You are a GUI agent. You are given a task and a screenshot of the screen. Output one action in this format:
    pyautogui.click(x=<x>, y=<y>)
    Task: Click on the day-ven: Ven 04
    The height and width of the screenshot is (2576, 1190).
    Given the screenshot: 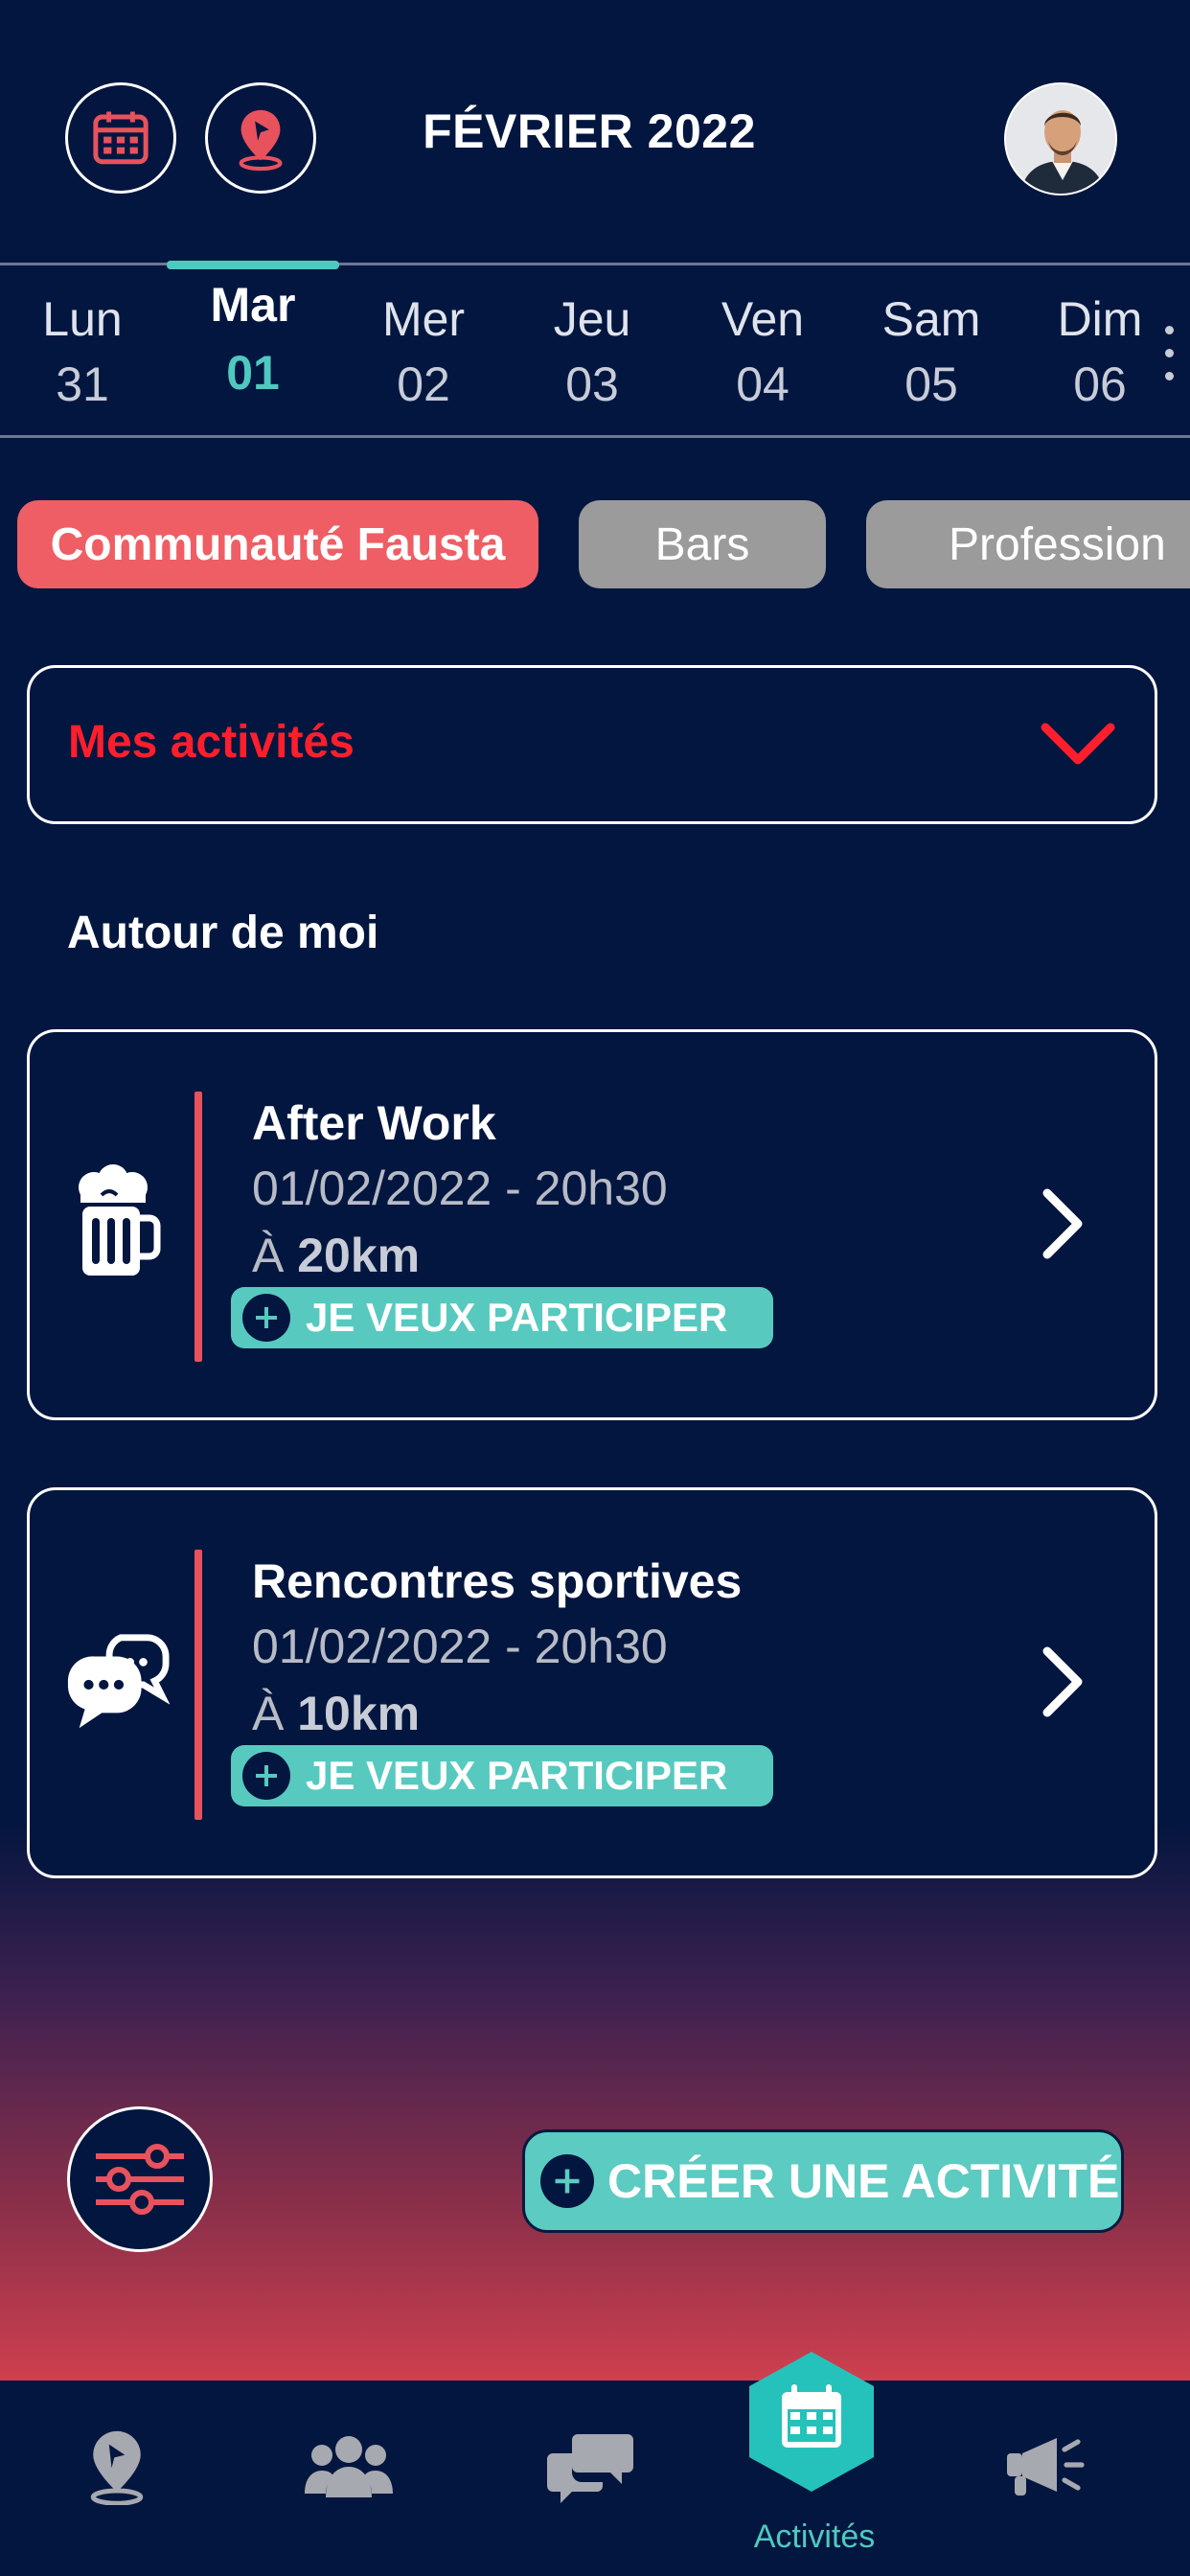 What is the action you would take?
    pyautogui.click(x=763, y=353)
    